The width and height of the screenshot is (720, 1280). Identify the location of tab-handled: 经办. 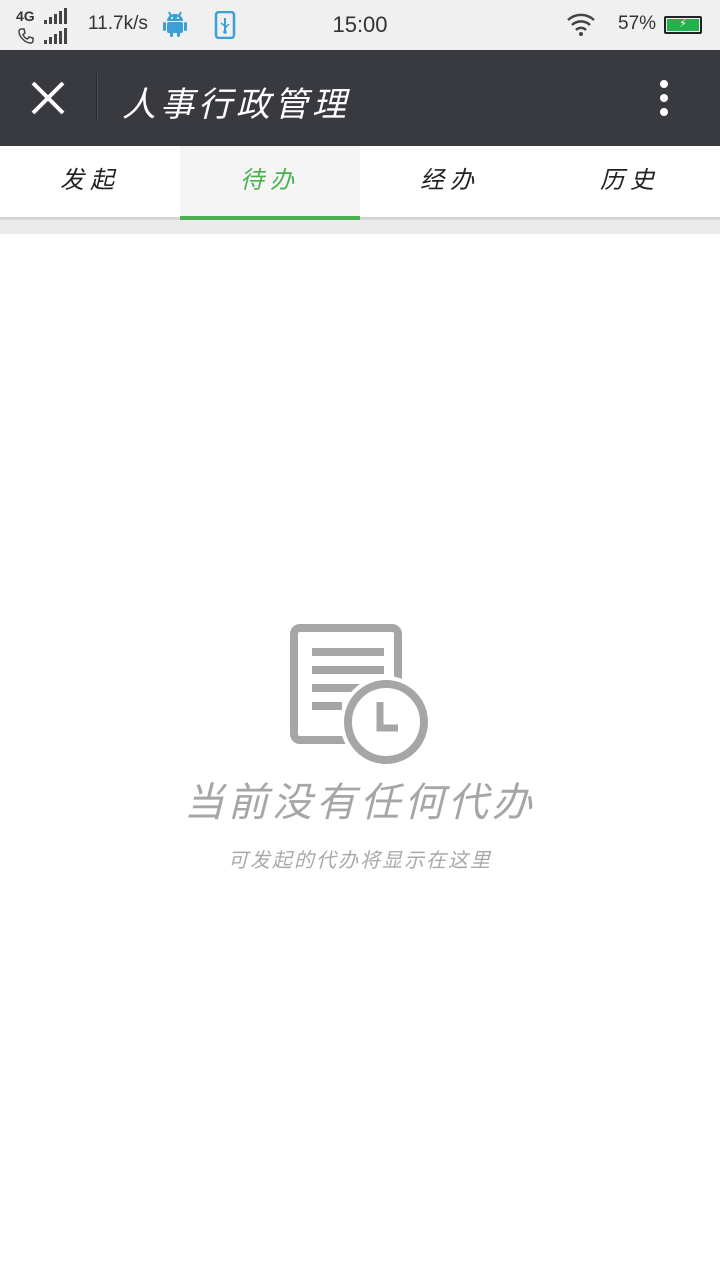
(450, 181).